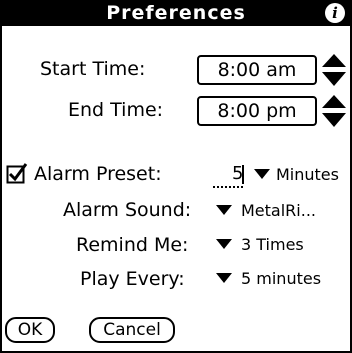 The height and width of the screenshot is (353, 352). What do you see at coordinates (334, 111) in the screenshot?
I see `end-time-stepper` at bounding box center [334, 111].